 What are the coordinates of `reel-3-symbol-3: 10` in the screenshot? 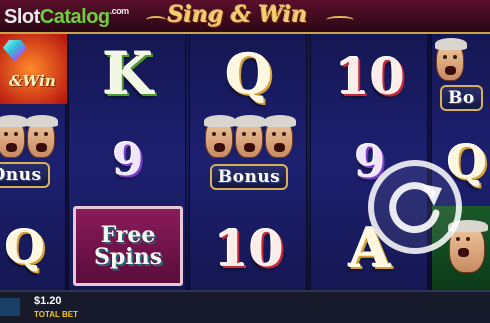 It's located at (249, 248).